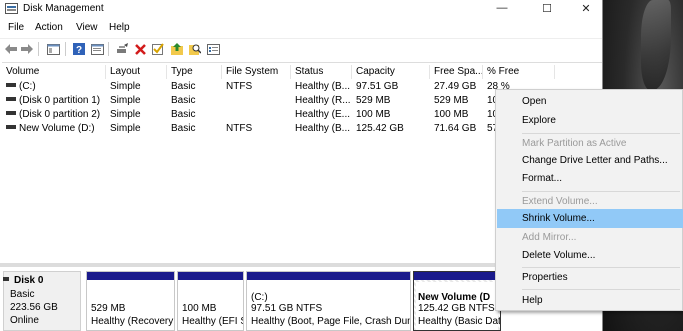 This screenshot has height=331, width=683. What do you see at coordinates (656, 45) in the screenshot?
I see `background-figure` at bounding box center [656, 45].